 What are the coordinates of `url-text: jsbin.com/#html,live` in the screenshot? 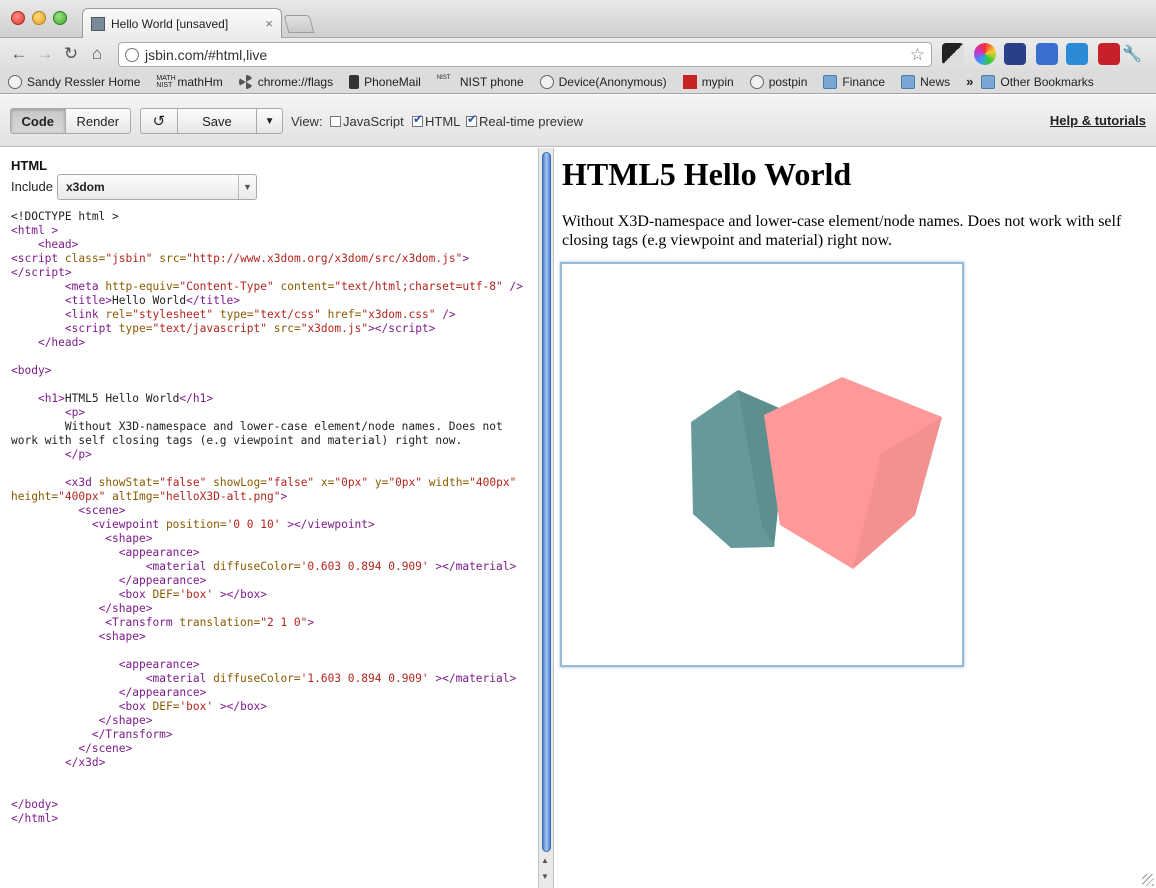 It's located at (527, 55).